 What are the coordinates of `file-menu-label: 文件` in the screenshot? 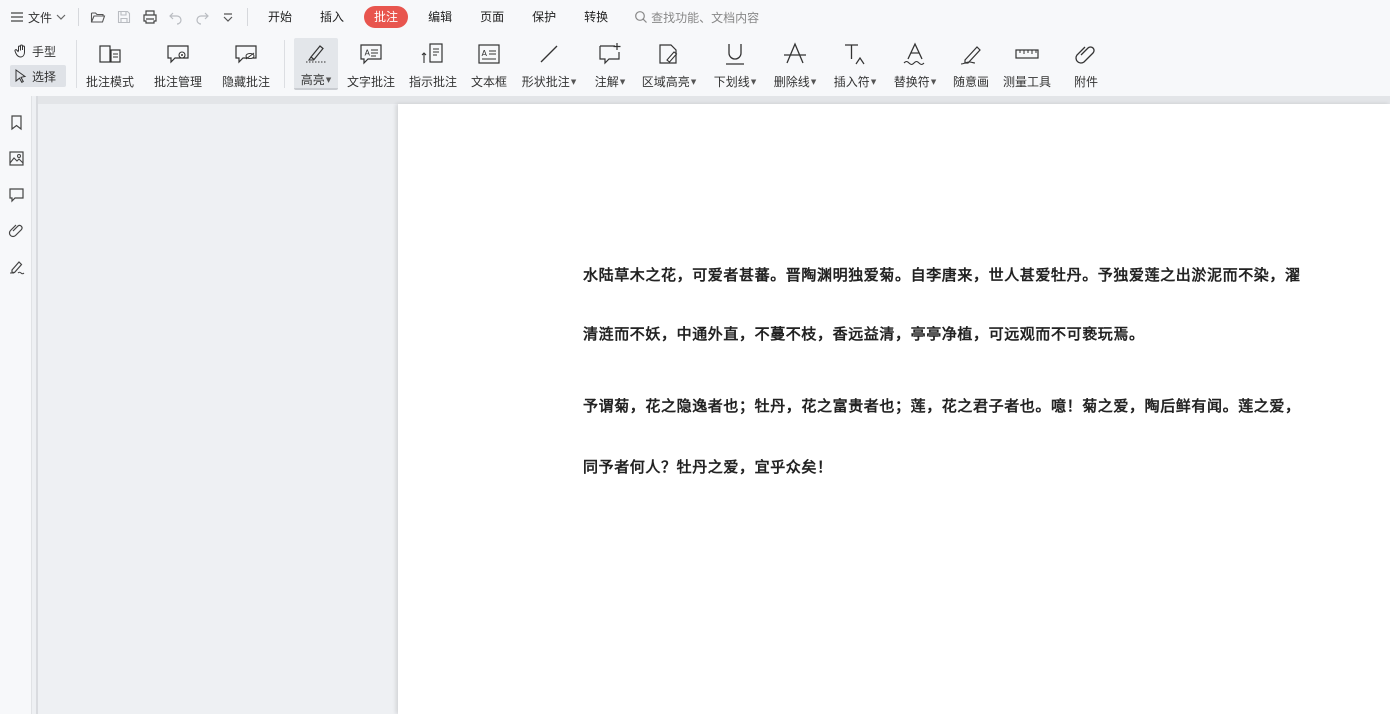 It's located at (40, 17).